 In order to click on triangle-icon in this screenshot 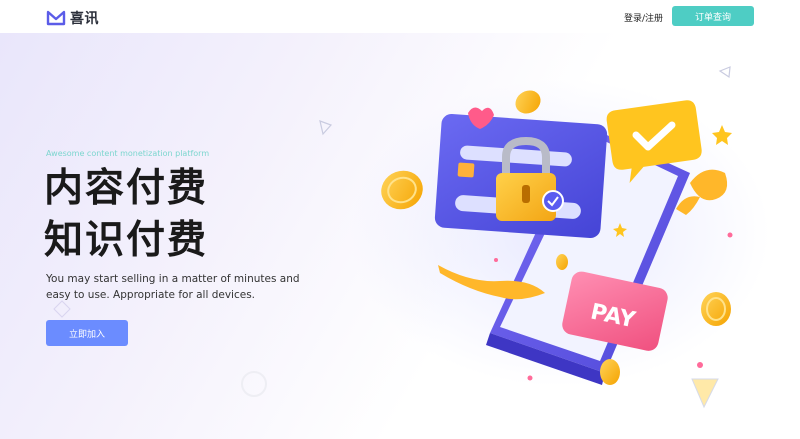, I will do `click(705, 393)`.